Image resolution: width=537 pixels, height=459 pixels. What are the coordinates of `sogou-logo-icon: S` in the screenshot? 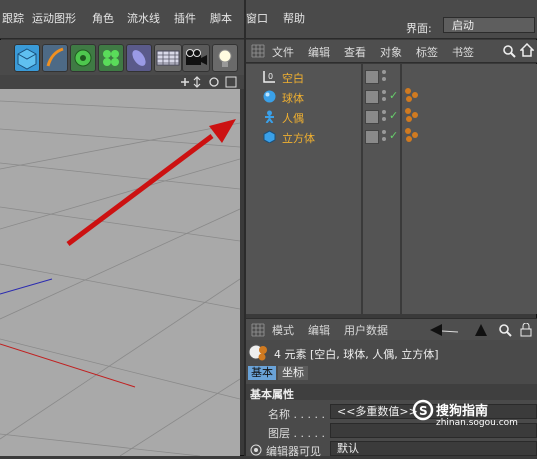 It's located at (423, 410).